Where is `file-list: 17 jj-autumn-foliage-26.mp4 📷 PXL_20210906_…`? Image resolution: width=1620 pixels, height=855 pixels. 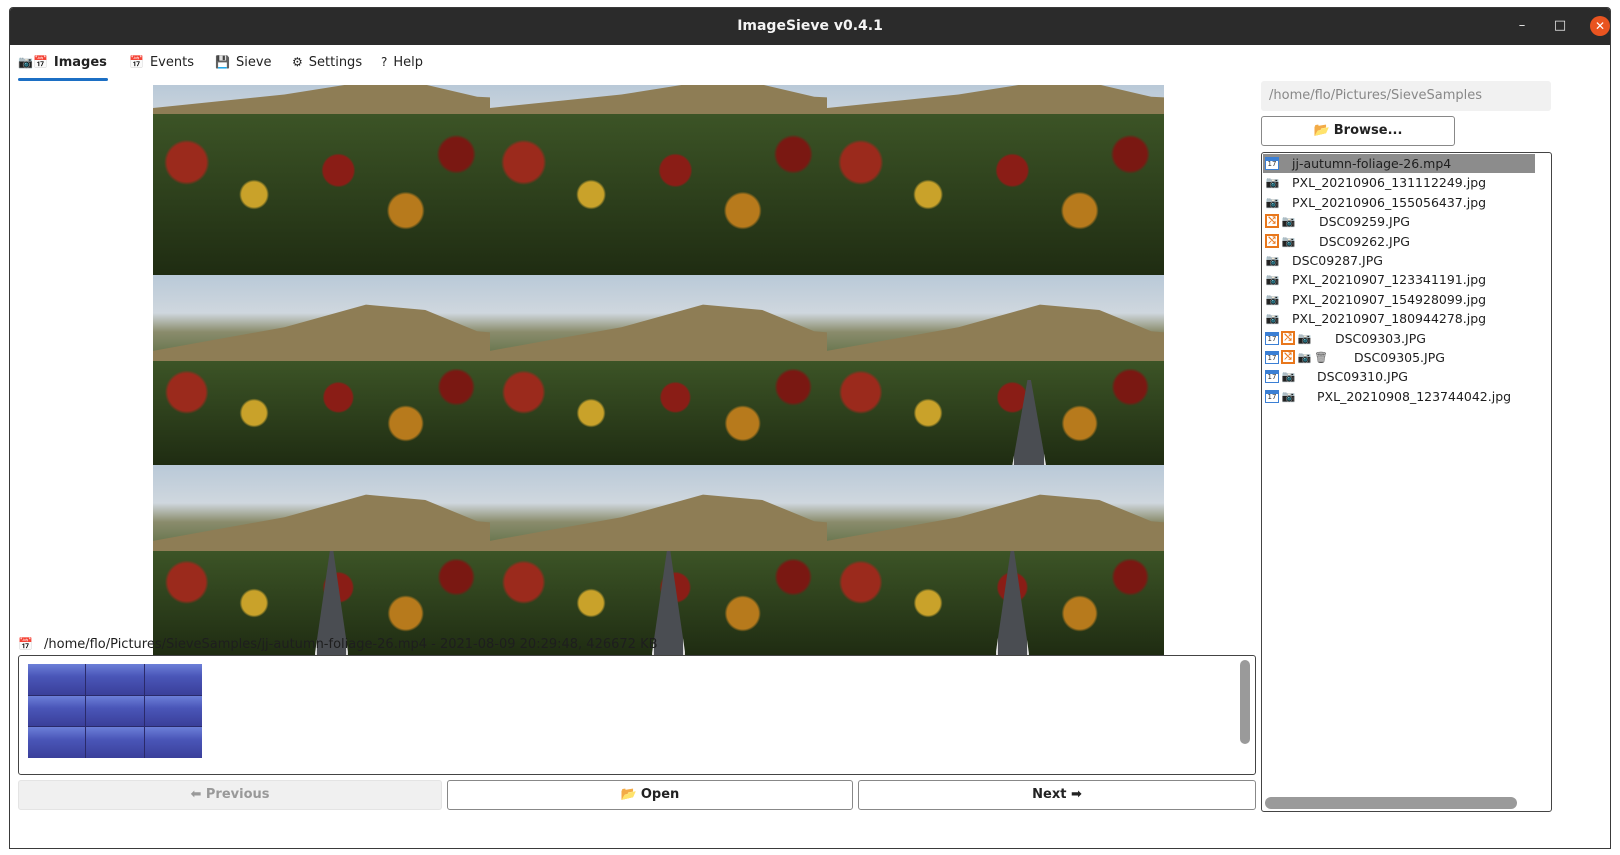
file-list: 17 jj-autumn-foliage-26.mp4 📷 PXL_20210906_… is located at coordinates (1406, 482).